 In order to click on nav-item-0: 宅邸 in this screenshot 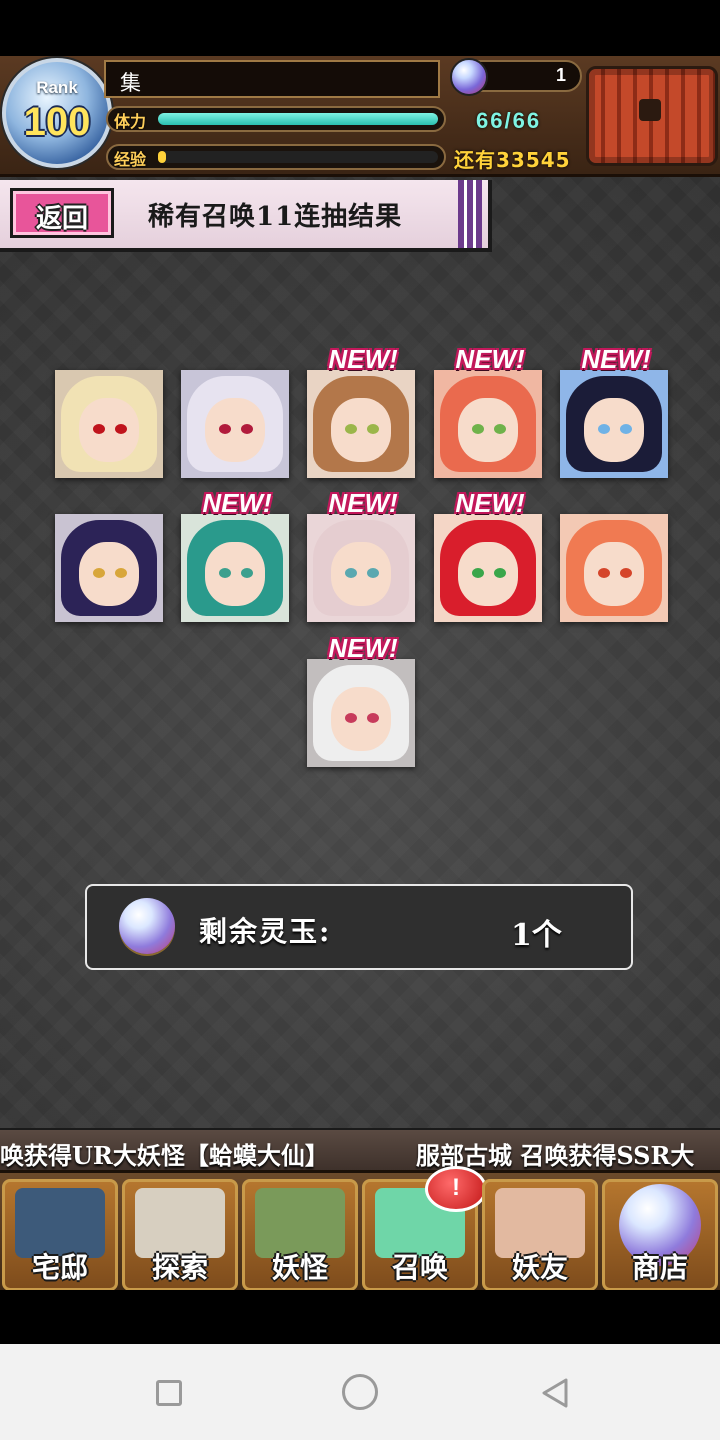, I will do `click(60, 1234)`.